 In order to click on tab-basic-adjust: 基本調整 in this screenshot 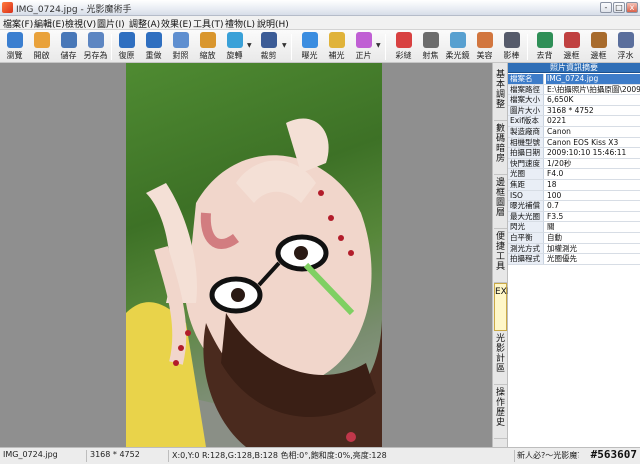, I will do `click(500, 94)`.